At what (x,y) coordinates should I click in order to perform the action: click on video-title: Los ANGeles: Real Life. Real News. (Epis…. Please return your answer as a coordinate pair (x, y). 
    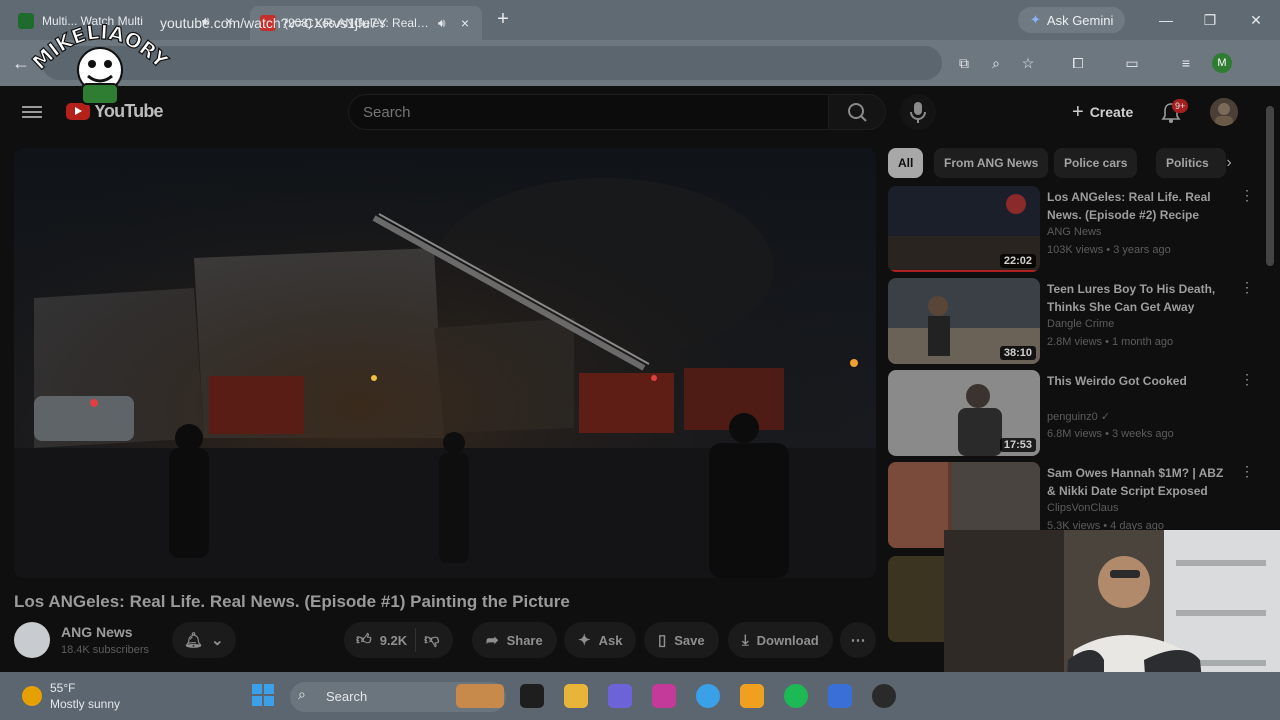
    Looking at the image, I should click on (292, 601).